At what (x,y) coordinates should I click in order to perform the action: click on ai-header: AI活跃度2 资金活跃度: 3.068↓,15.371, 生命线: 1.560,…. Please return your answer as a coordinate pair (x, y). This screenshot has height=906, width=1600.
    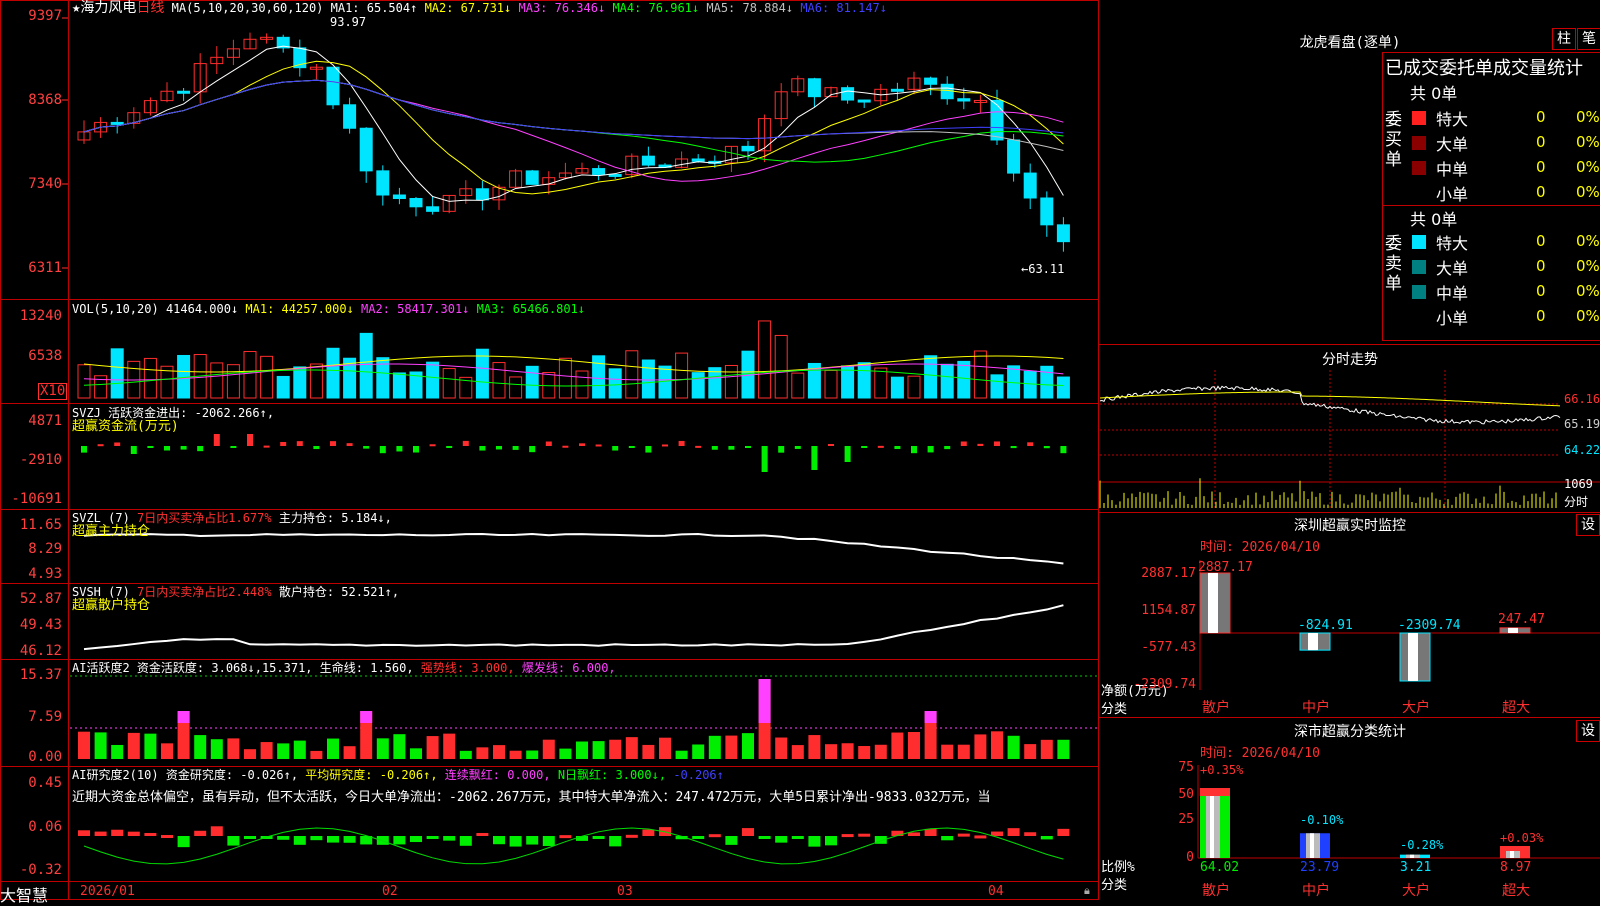
    Looking at the image, I should click on (344, 668).